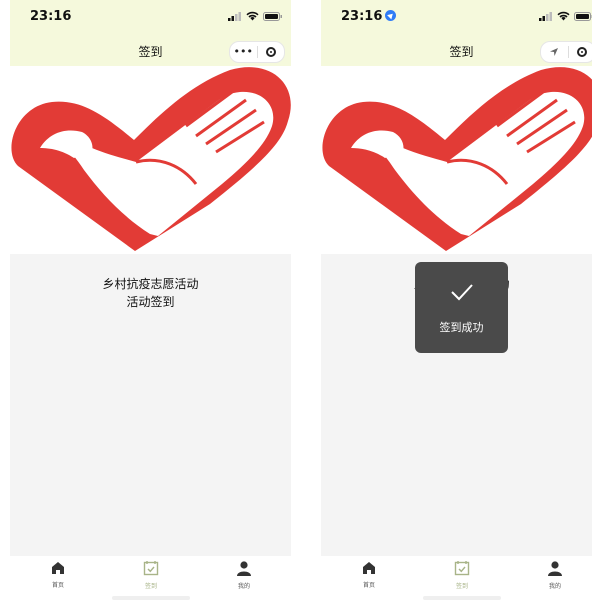 The image size is (592, 602). Describe the element at coordinates (461, 327) in the screenshot. I see `toast-message: 签到成功` at that location.